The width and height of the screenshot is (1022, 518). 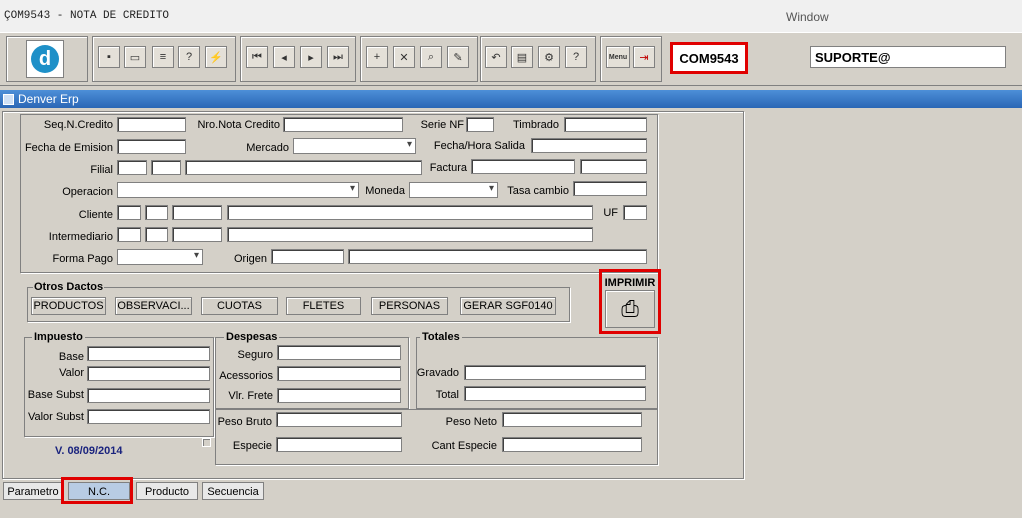 What do you see at coordinates (160, 257) in the screenshot?
I see `forma-pago-select` at bounding box center [160, 257].